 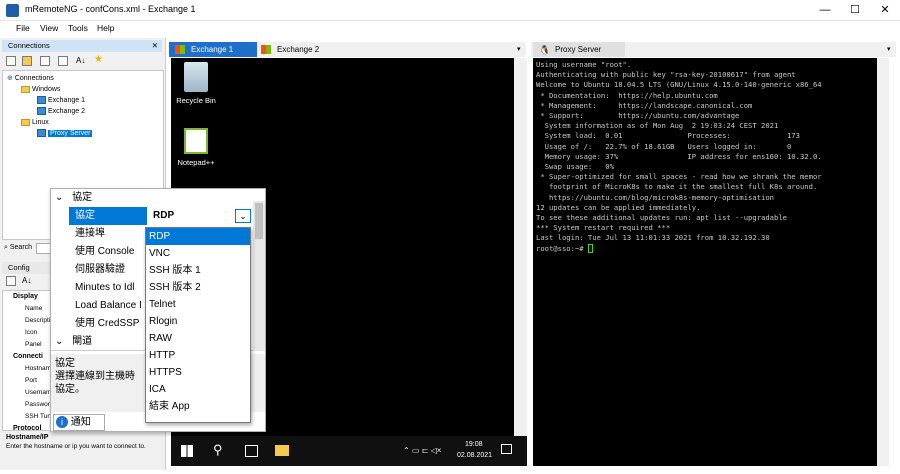 I want to click on panel-close-icon: ✕, so click(x=155, y=46).